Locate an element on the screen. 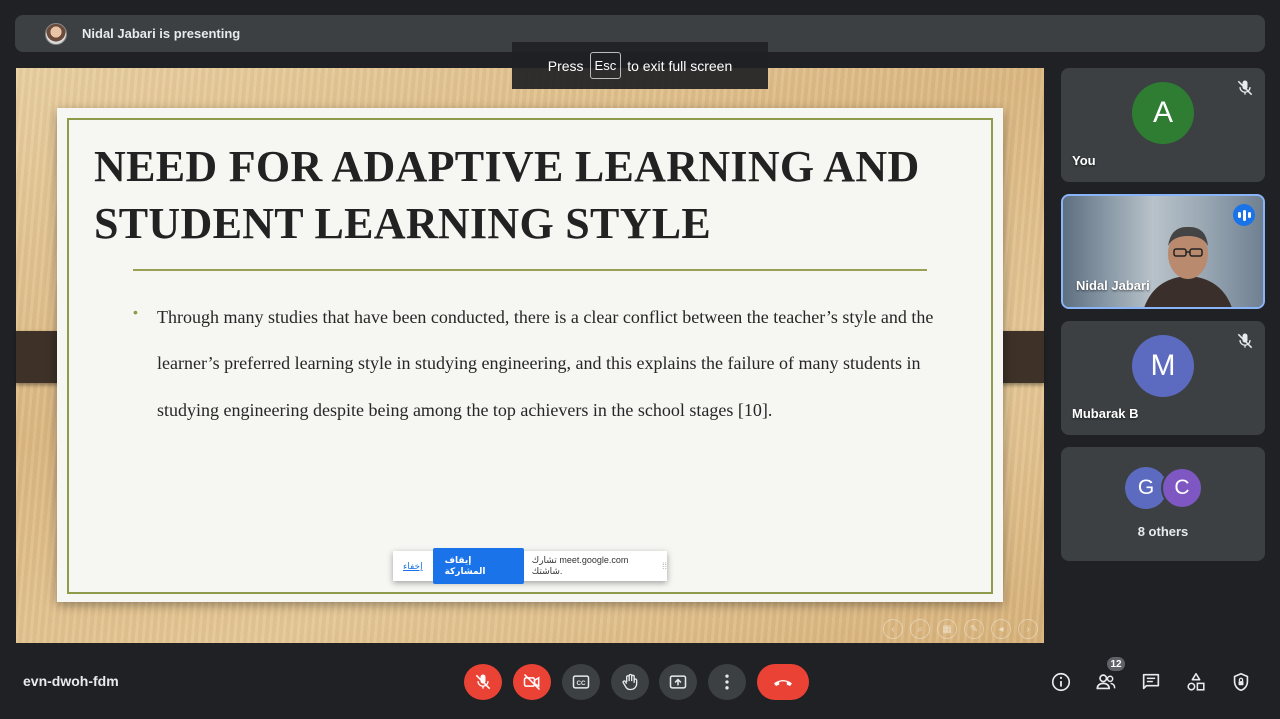 The width and height of the screenshot is (1280, 719). participant-count-badge: 12 is located at coordinates (1116, 664).